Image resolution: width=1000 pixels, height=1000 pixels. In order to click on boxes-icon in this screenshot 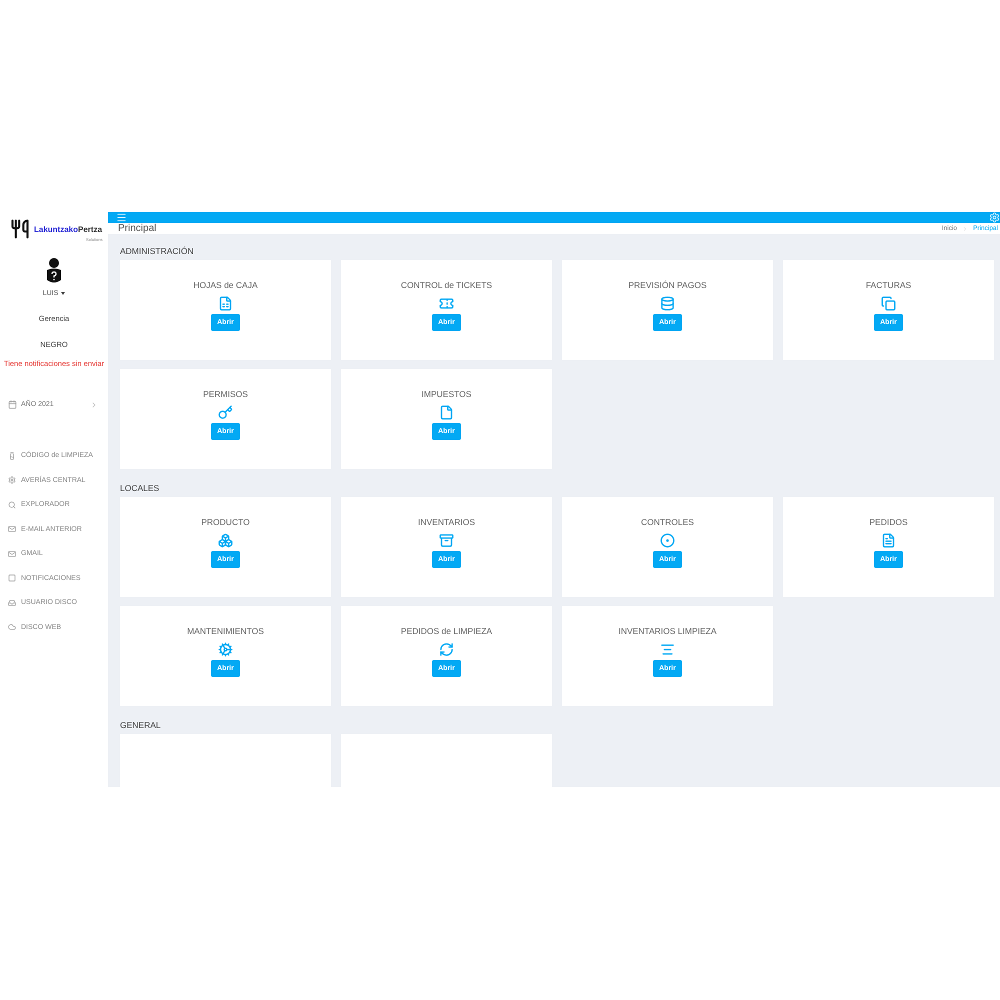, I will do `click(225, 540)`.